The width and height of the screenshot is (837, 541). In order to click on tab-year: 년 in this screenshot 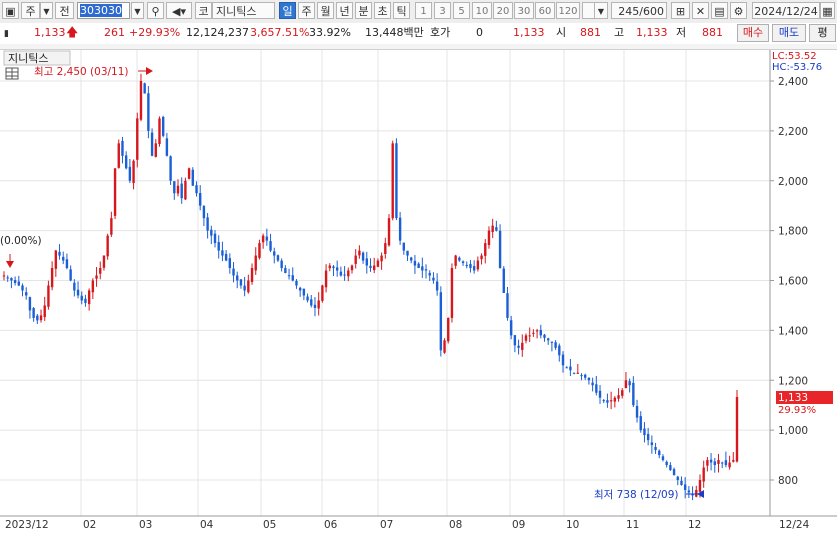, I will do `click(344, 10)`.